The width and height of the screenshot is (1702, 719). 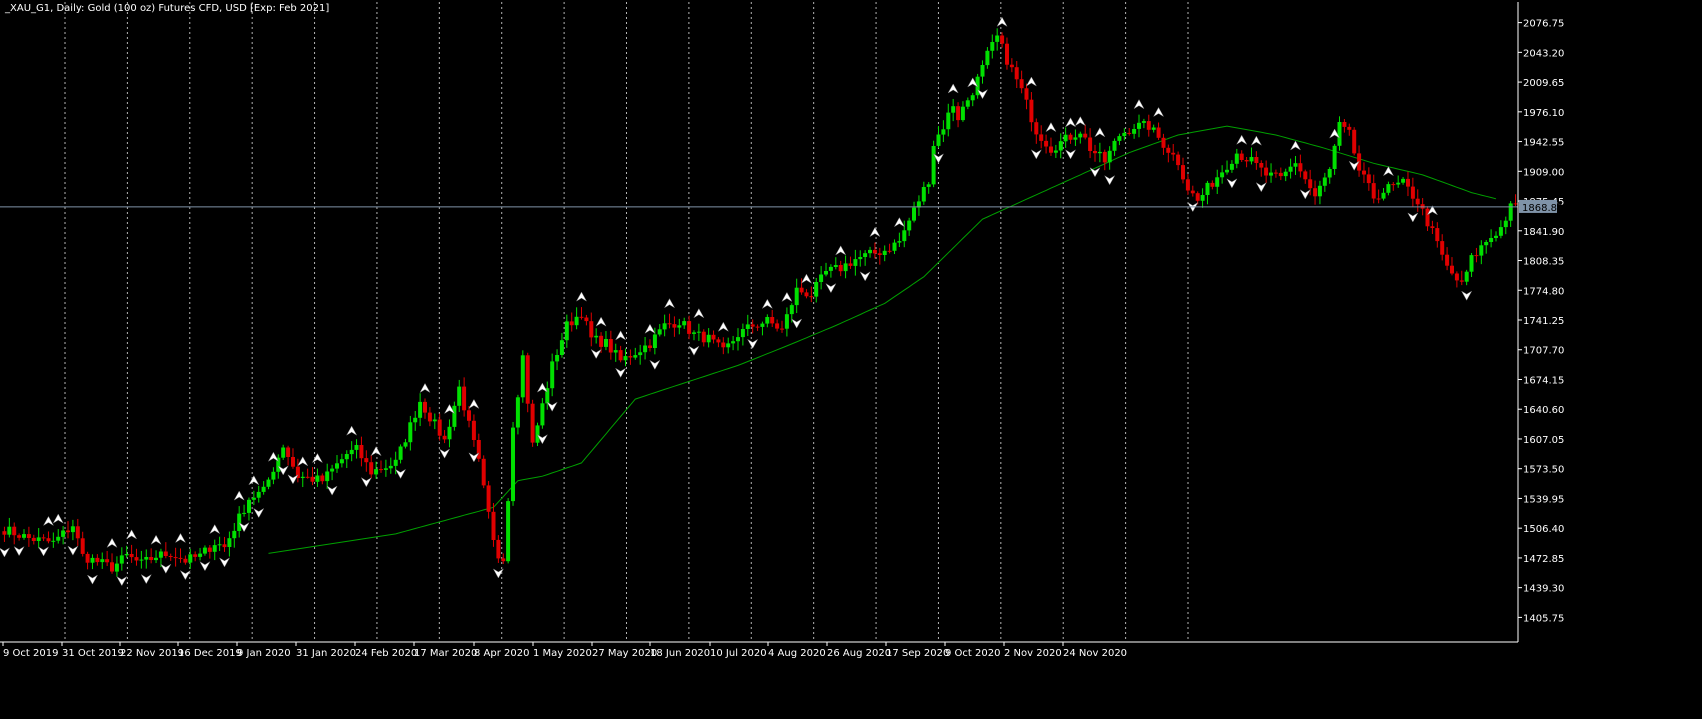 What do you see at coordinates (326, 653) in the screenshot?
I see `time-scale-label: 31 Jan 2020` at bounding box center [326, 653].